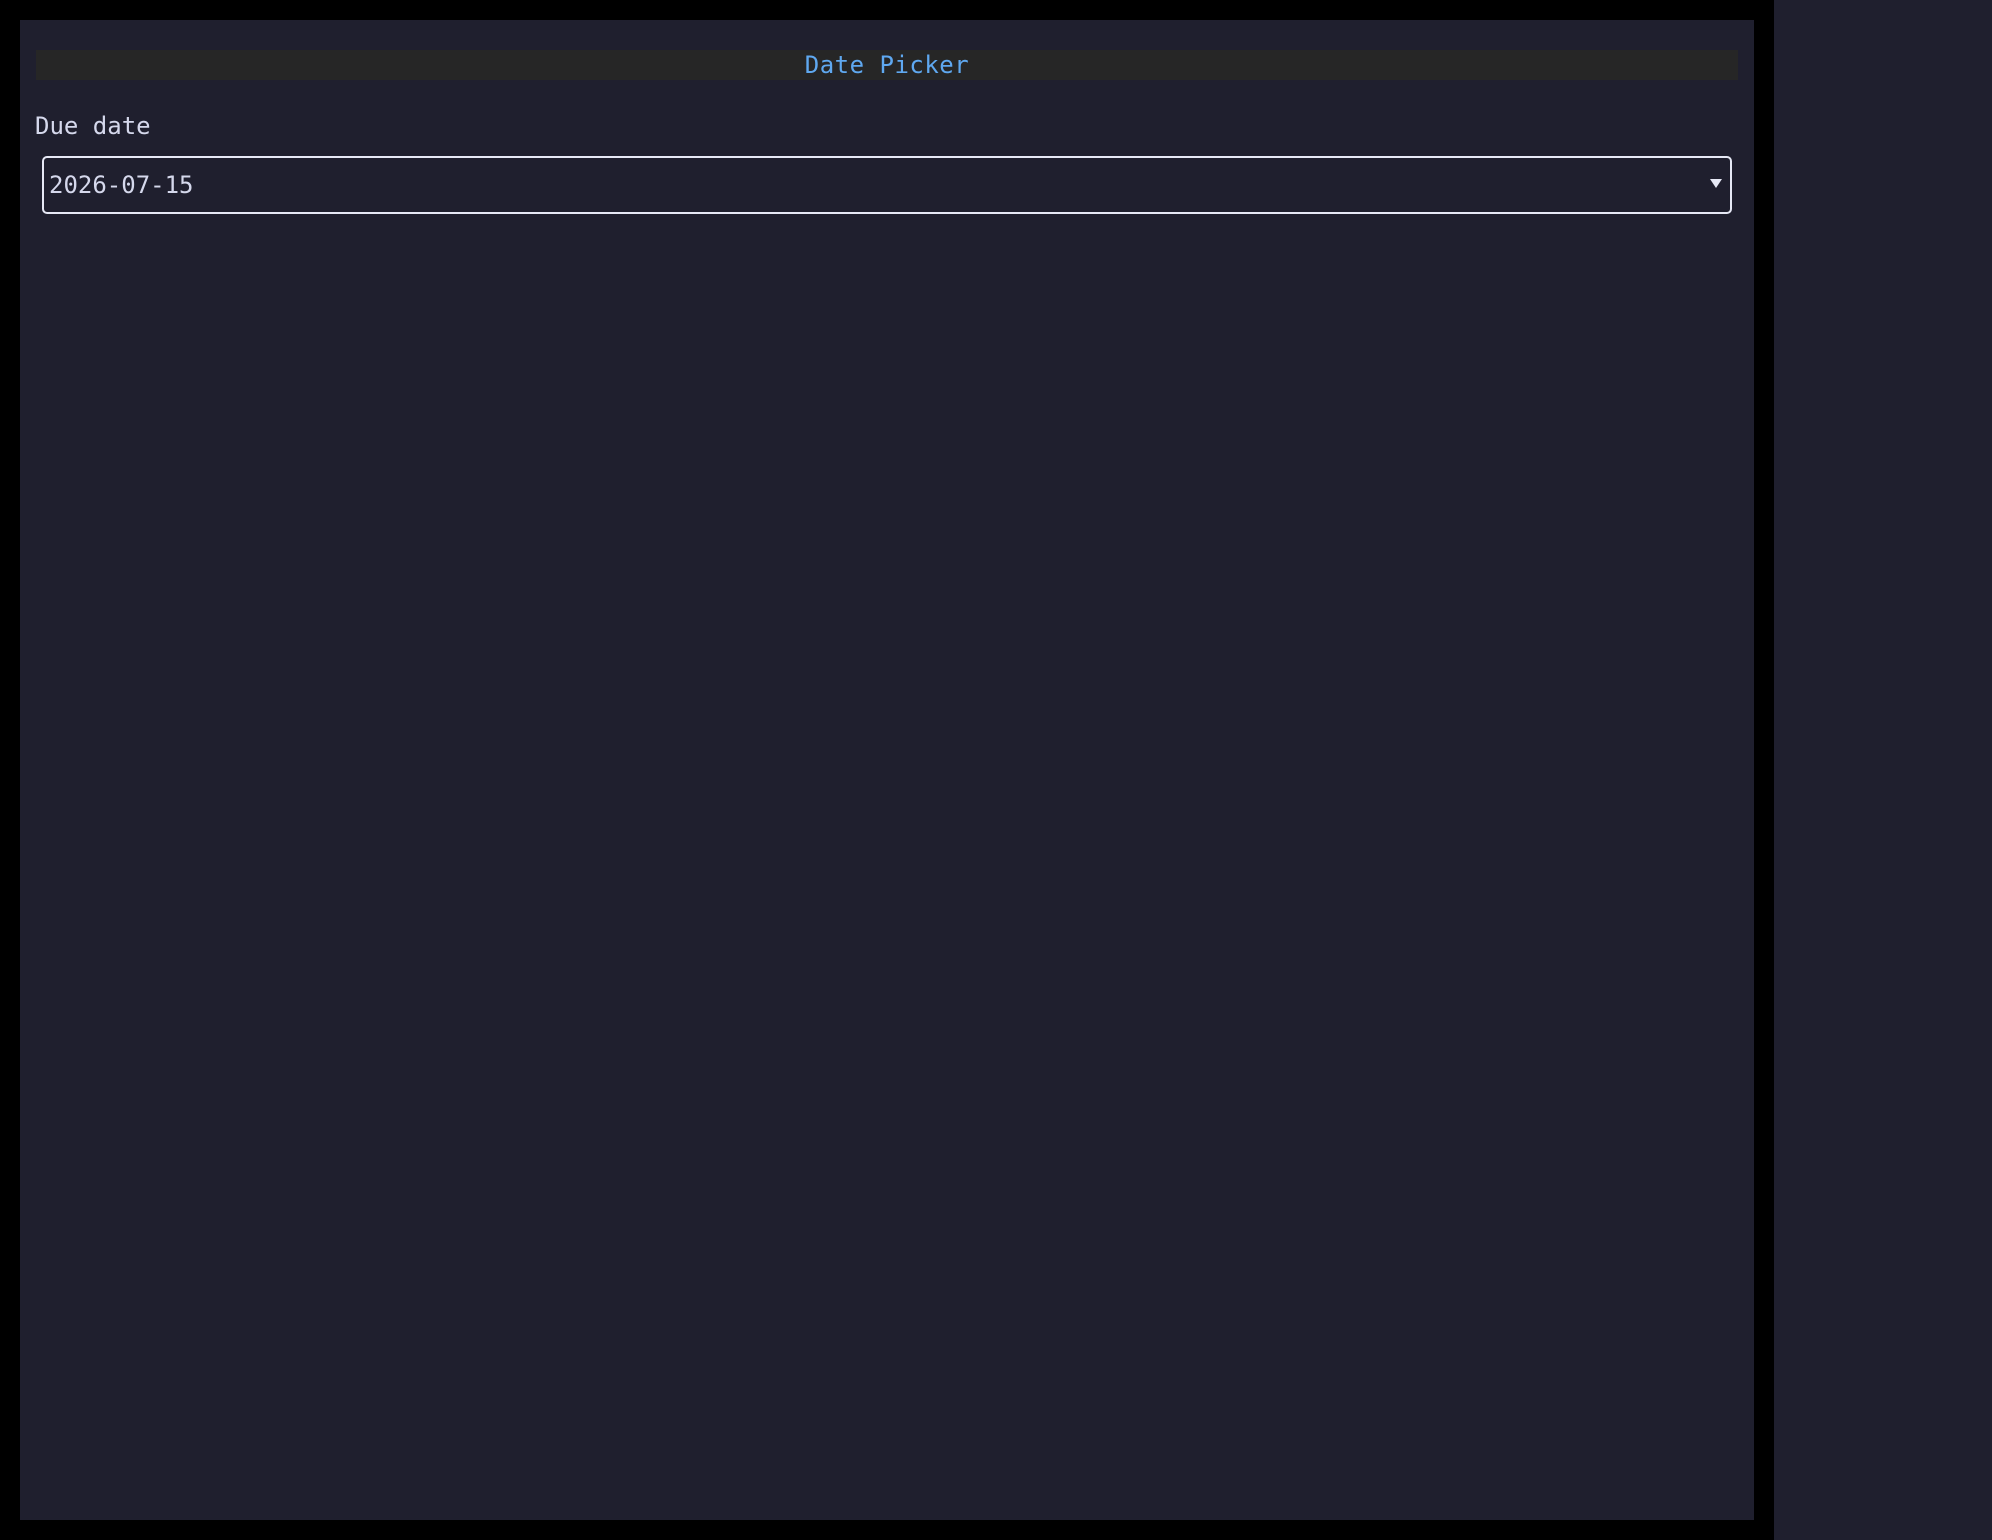  Describe the element at coordinates (887, 65) in the screenshot. I see `window-title: Date Picker` at that location.